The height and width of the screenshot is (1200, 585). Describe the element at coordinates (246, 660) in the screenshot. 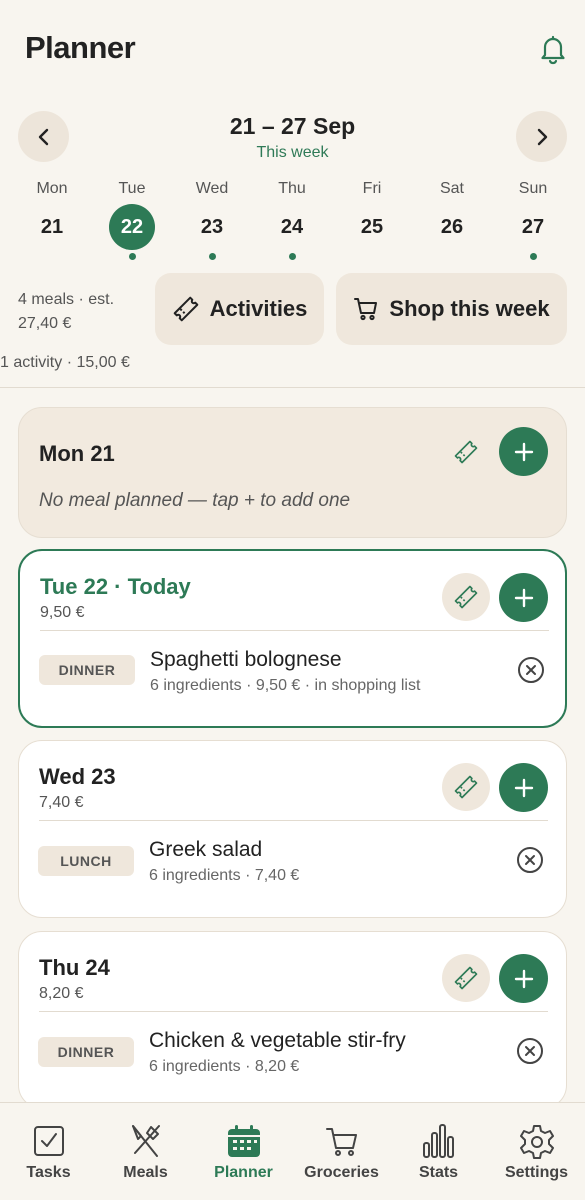

I see `meal-name: Spaghetti bolognese` at that location.